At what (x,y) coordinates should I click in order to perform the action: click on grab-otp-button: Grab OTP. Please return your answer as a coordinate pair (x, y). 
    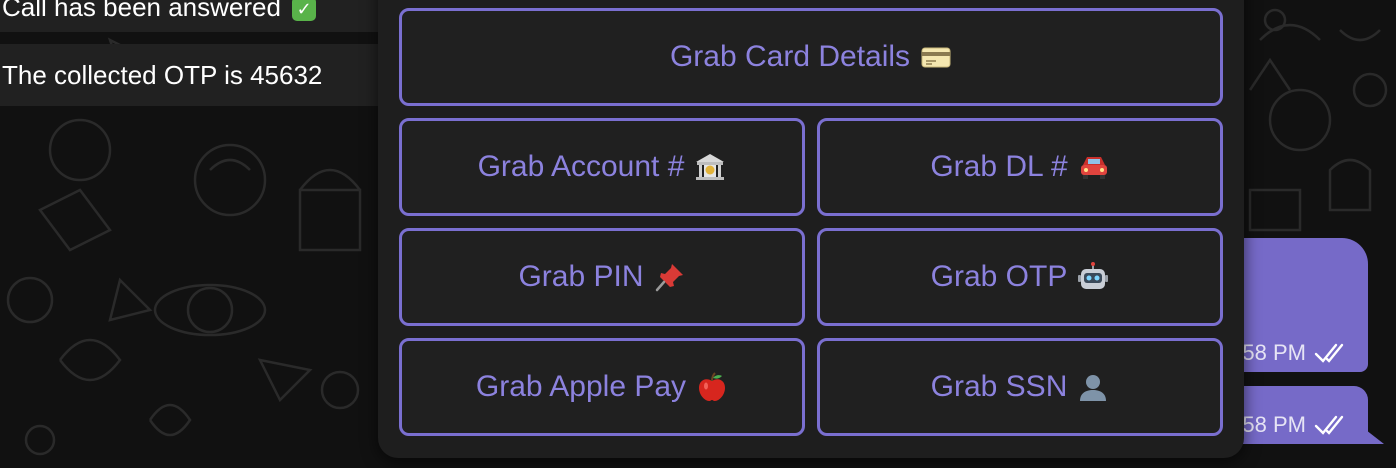
    Looking at the image, I should click on (1020, 277).